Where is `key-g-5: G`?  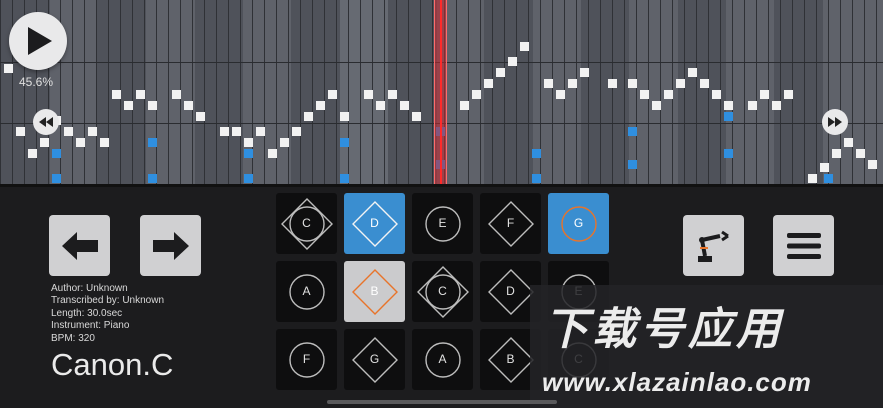 key-g-5: G is located at coordinates (578, 223).